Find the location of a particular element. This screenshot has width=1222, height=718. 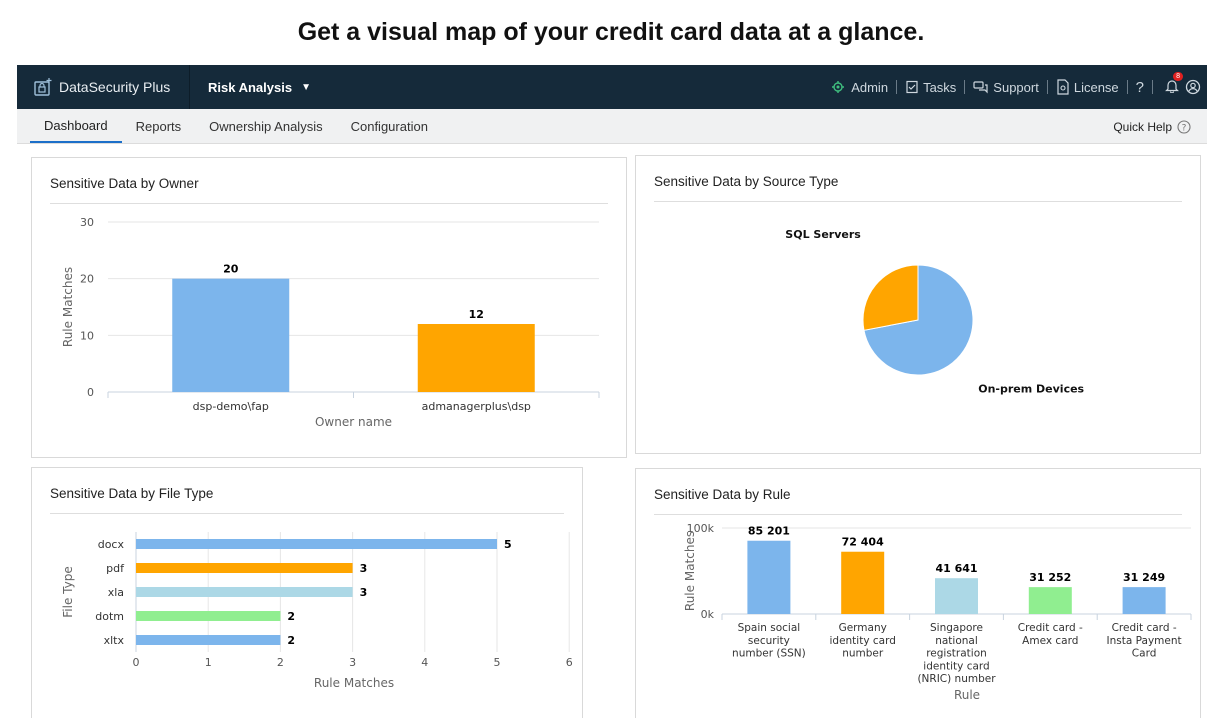

support-label: Support is located at coordinates (1016, 87).